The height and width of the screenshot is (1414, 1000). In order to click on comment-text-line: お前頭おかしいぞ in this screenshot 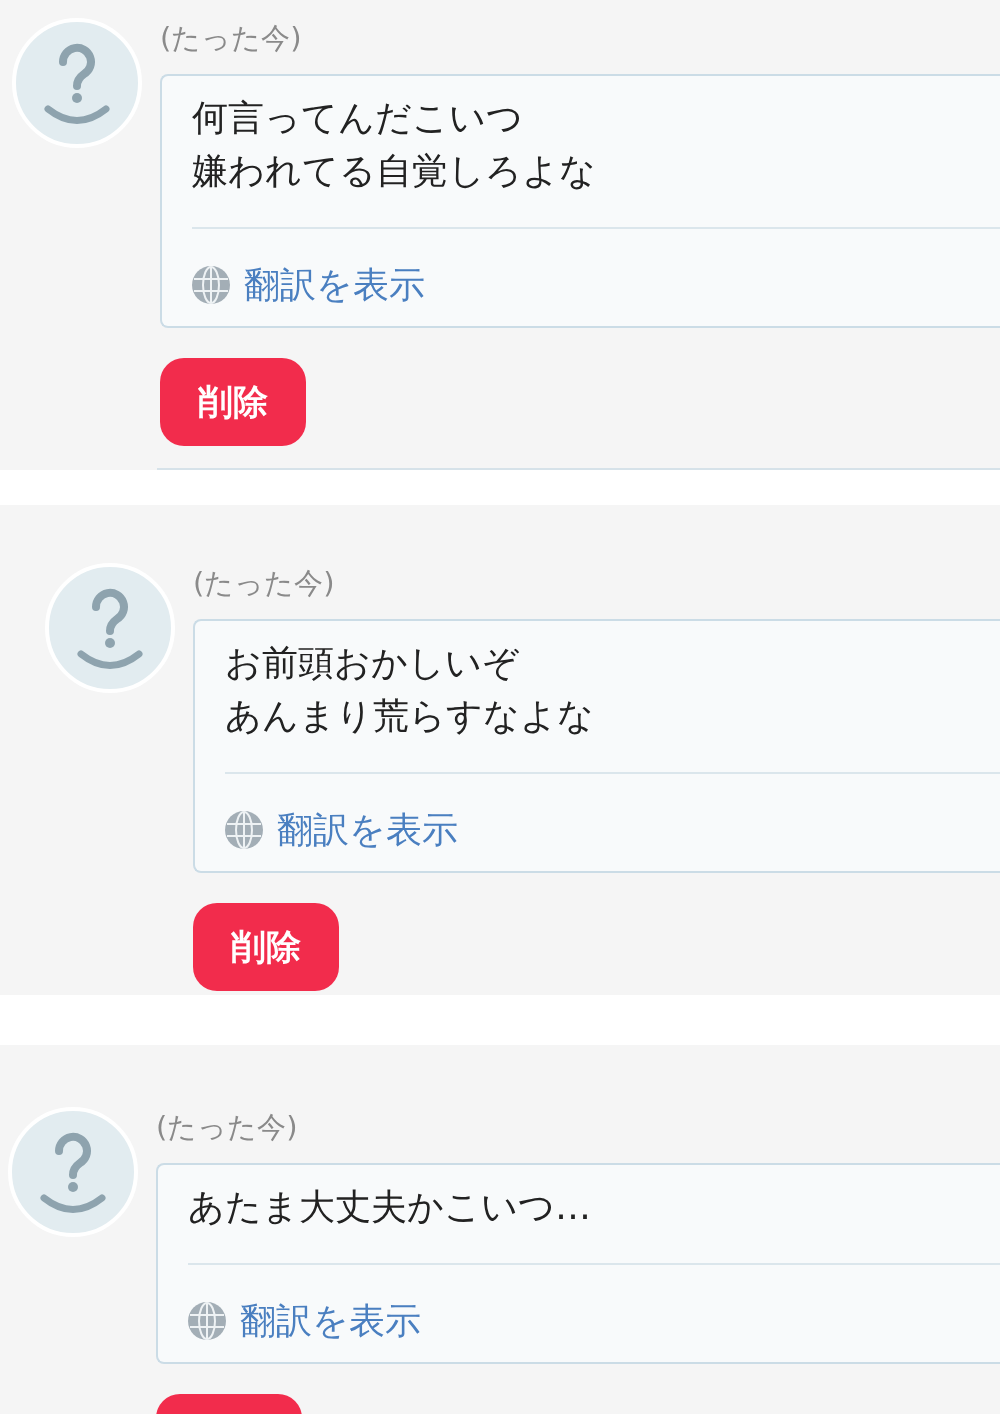, I will do `click(372, 663)`.